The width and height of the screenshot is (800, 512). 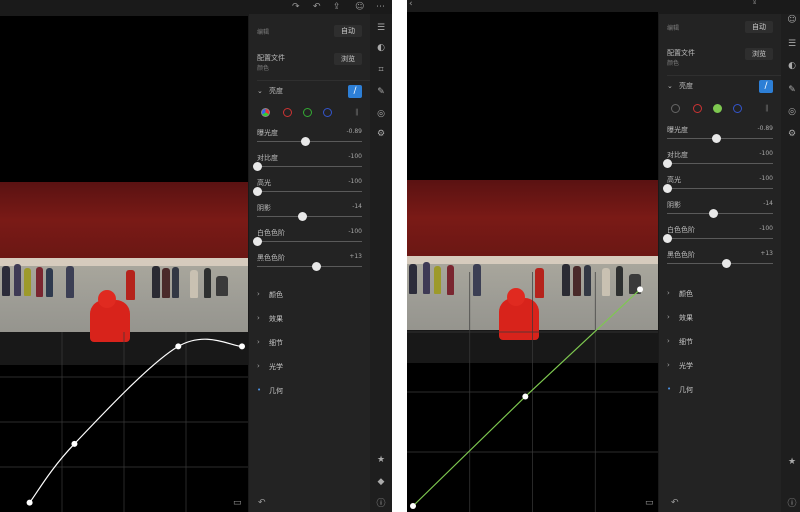 I want to click on crop-icon: ⌗, so click(x=381, y=70).